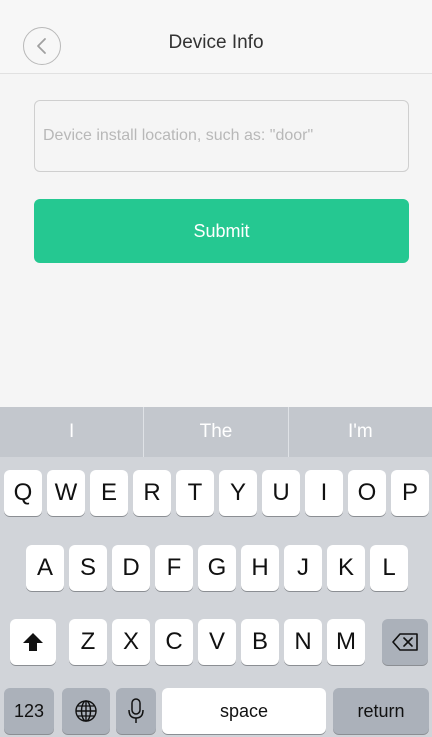 This screenshot has height=737, width=432. What do you see at coordinates (359, 432) in the screenshot?
I see `suggestion-3: I'm` at bounding box center [359, 432].